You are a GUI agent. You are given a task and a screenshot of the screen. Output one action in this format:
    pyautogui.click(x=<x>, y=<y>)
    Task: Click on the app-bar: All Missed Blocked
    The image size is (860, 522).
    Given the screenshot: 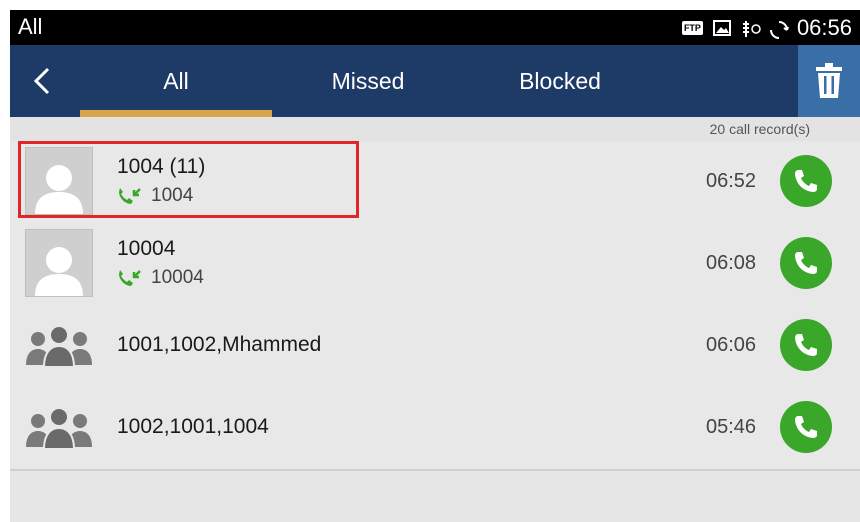 What is the action you would take?
    pyautogui.click(x=435, y=81)
    